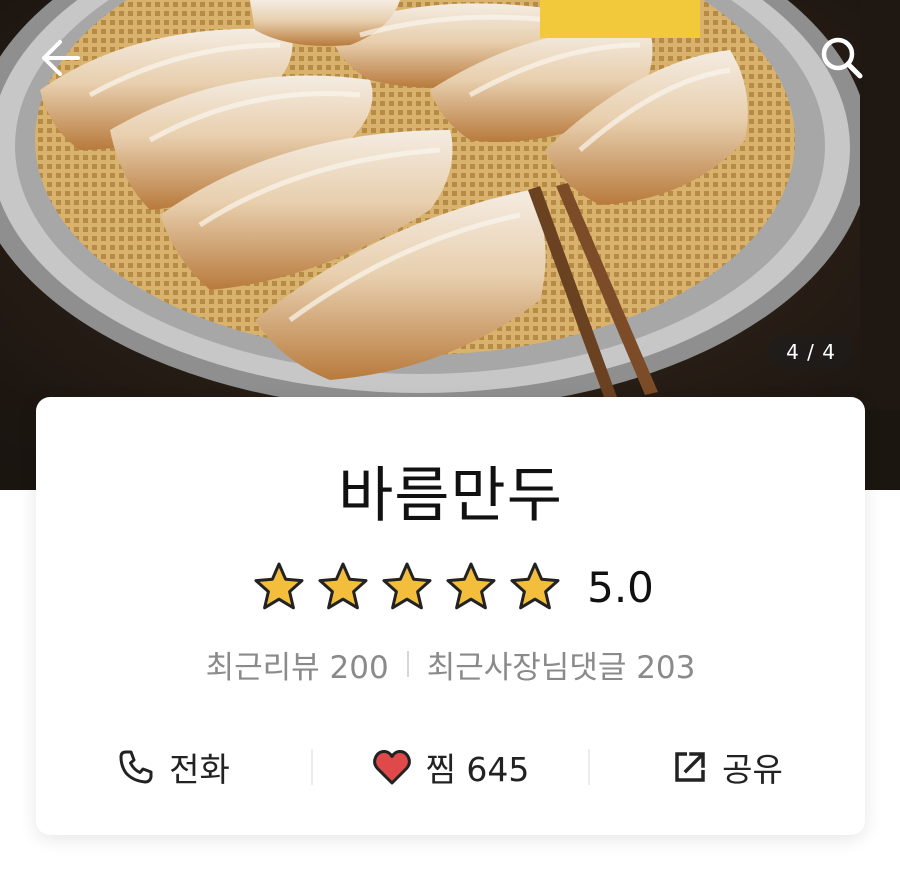 The width and height of the screenshot is (900, 876). I want to click on photo-page-counter: 4 / 4, so click(811, 352).